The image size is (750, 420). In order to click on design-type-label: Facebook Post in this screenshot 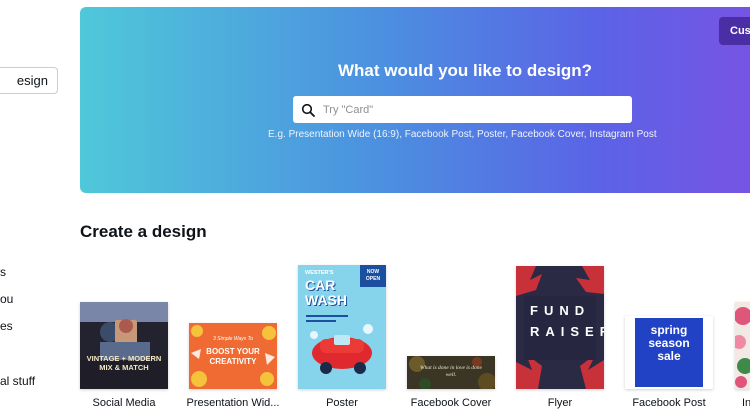, I will do `click(669, 403)`.